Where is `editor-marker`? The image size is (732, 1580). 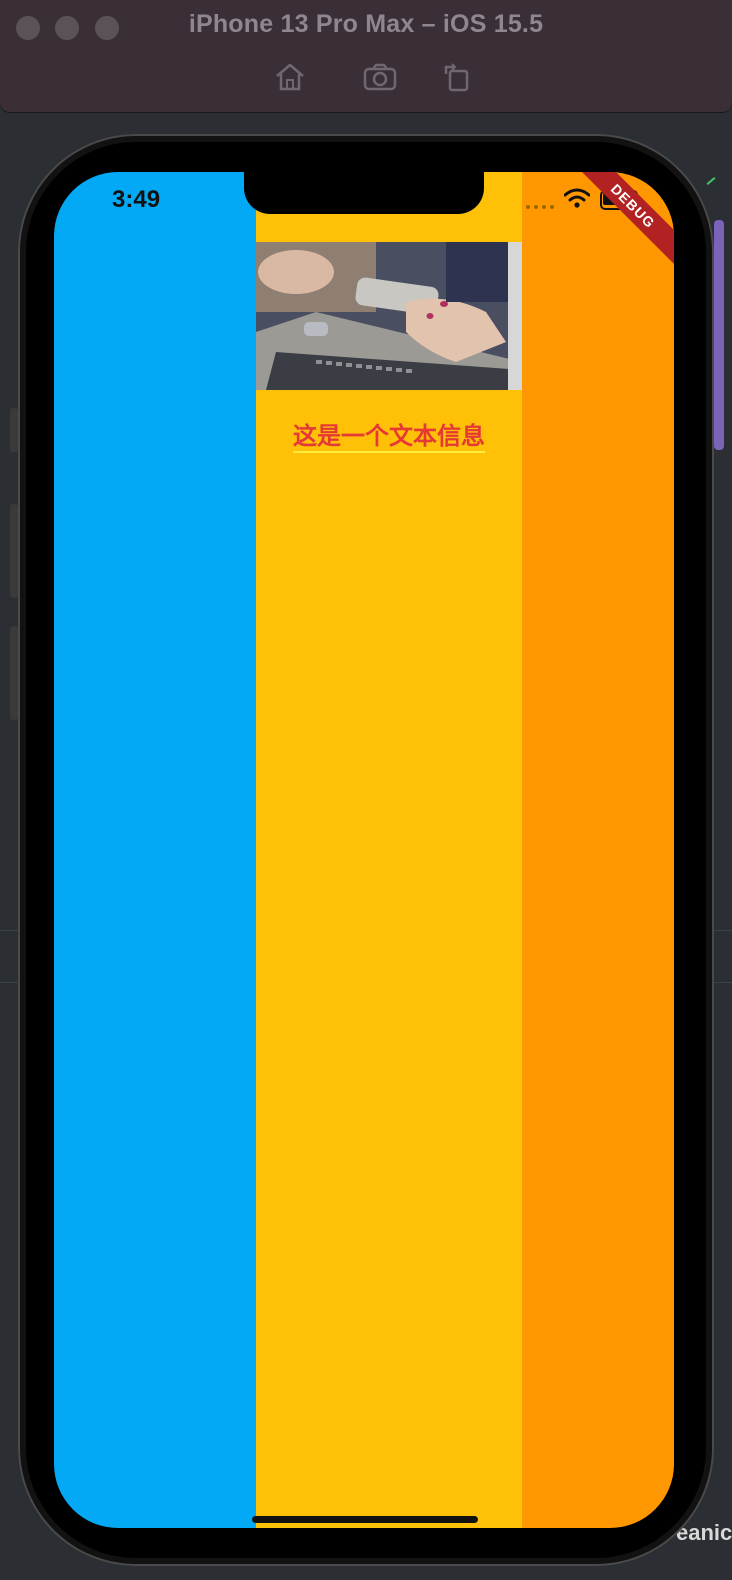
editor-marker is located at coordinates (711, 181).